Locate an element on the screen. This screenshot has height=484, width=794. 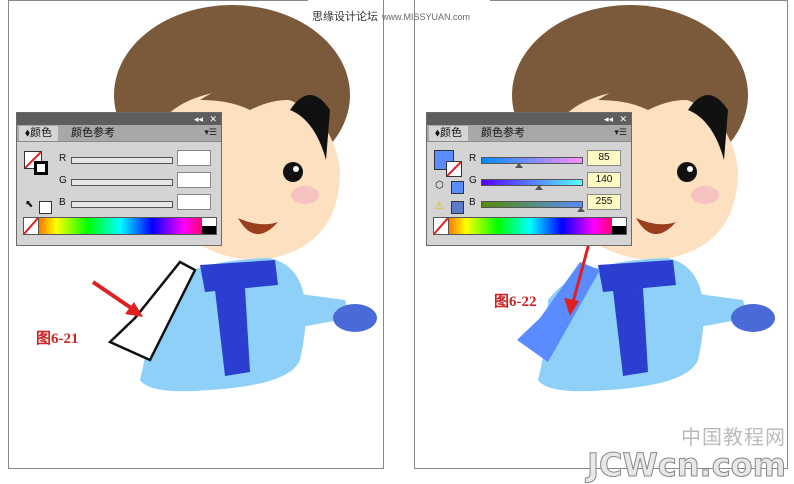
channel-g-row: G 140 is located at coordinates (549, 181).